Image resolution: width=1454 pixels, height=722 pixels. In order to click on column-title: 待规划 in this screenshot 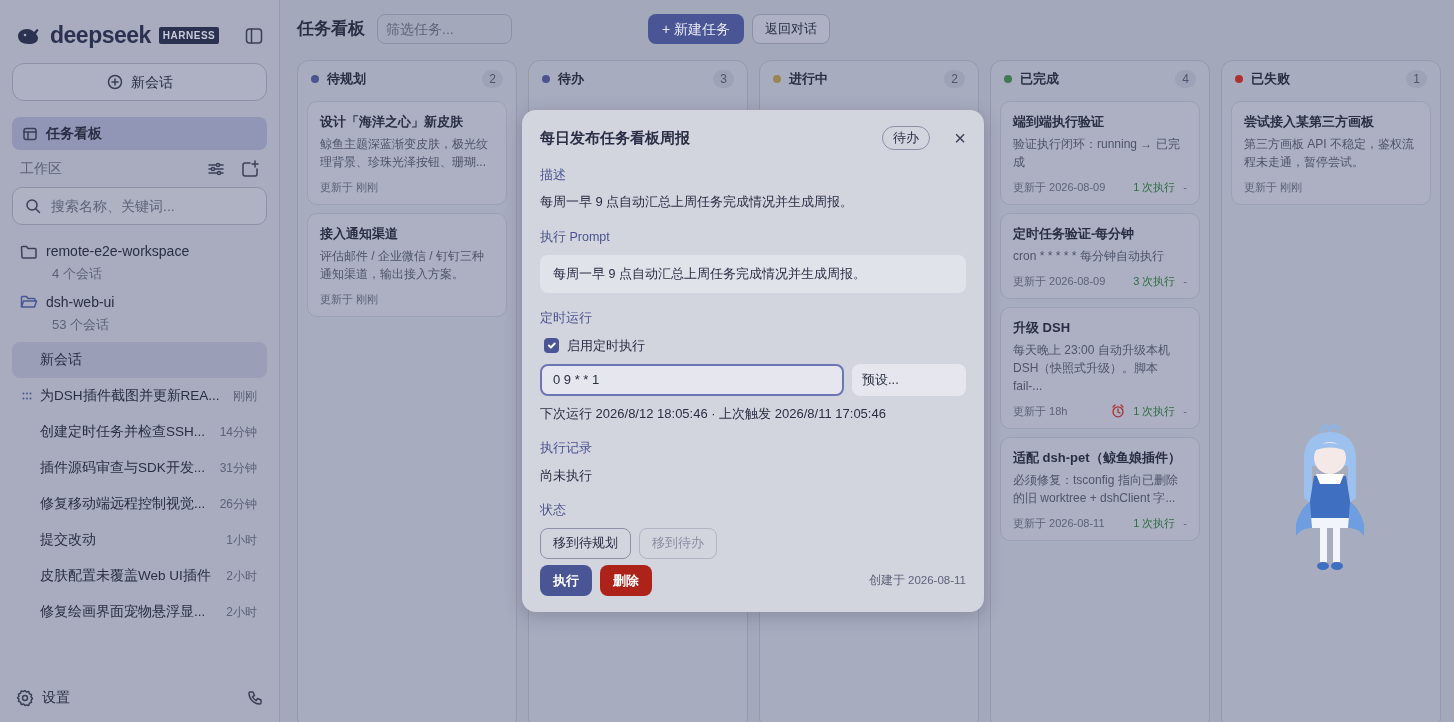, I will do `click(347, 79)`.